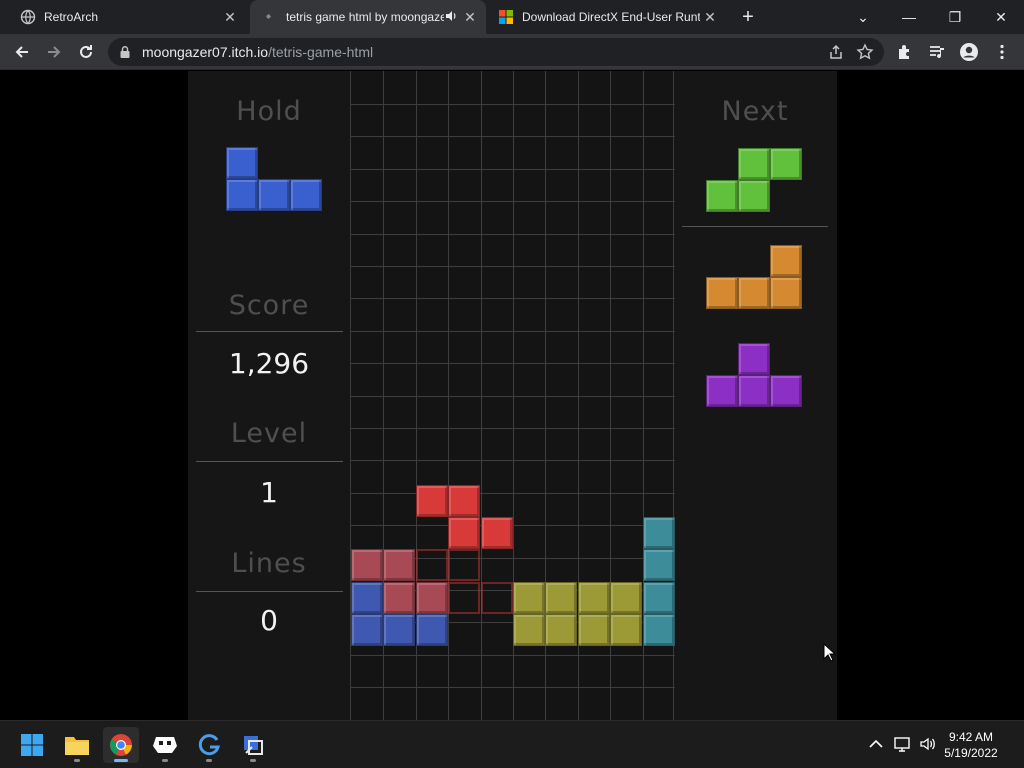 The width and height of the screenshot is (1024, 768). I want to click on minimize-button: —, so click(909, 17).